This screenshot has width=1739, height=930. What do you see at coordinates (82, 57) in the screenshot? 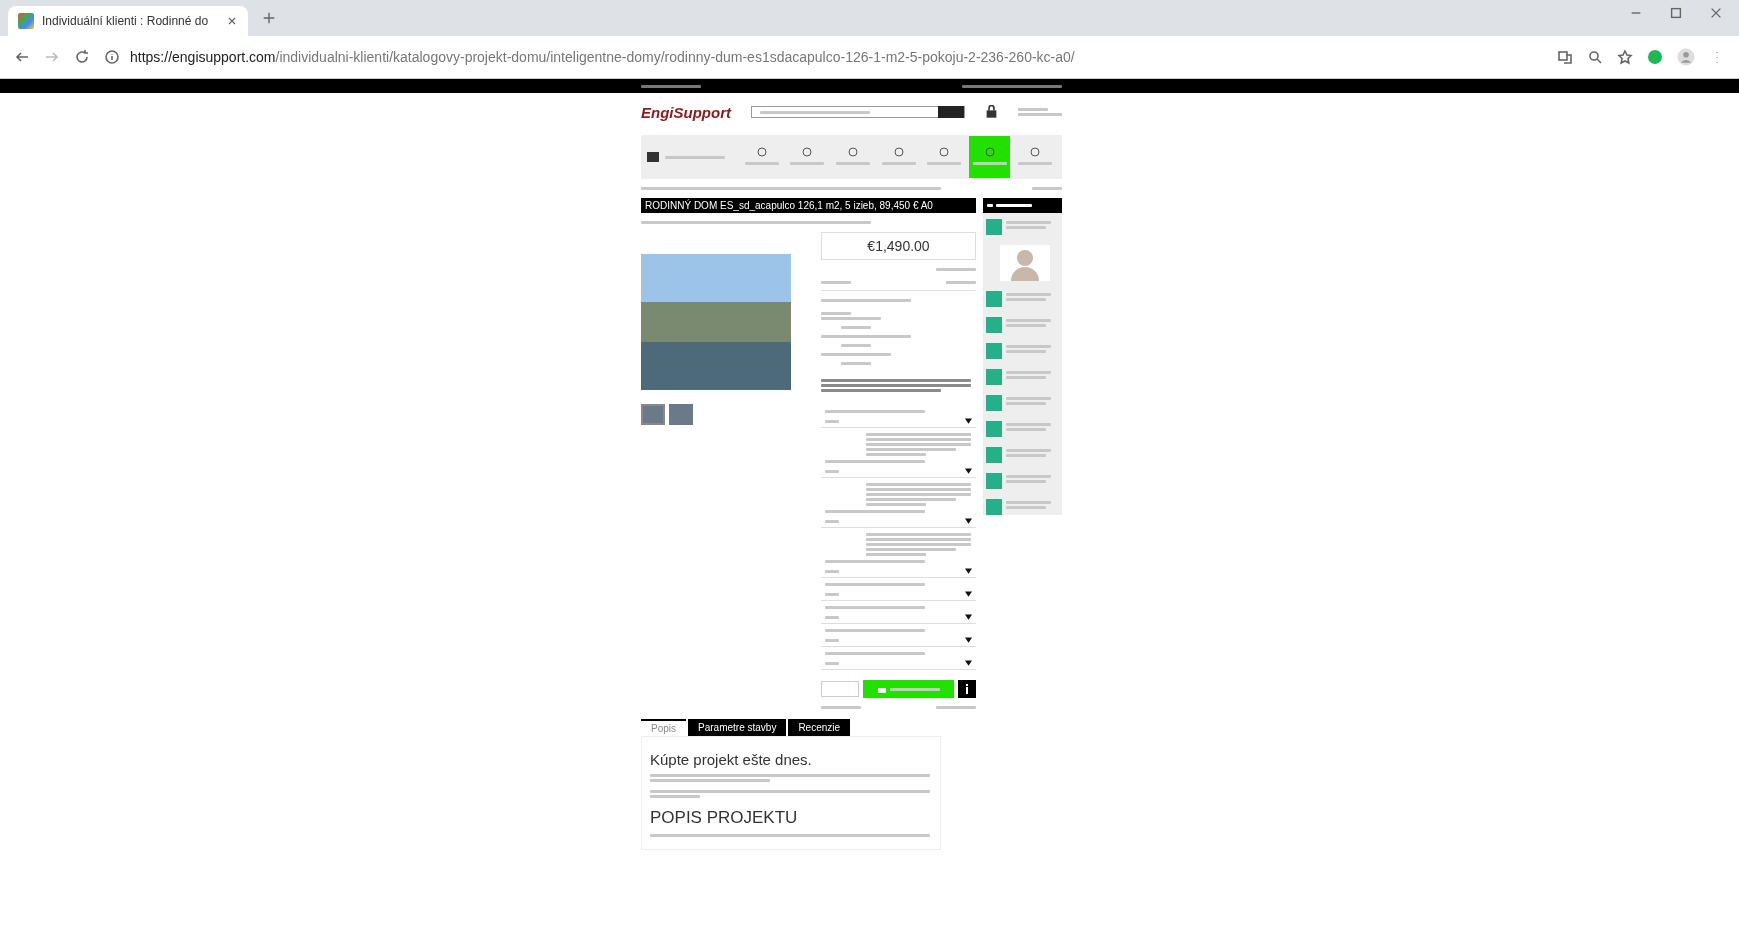
I see `reload-icon` at bounding box center [82, 57].